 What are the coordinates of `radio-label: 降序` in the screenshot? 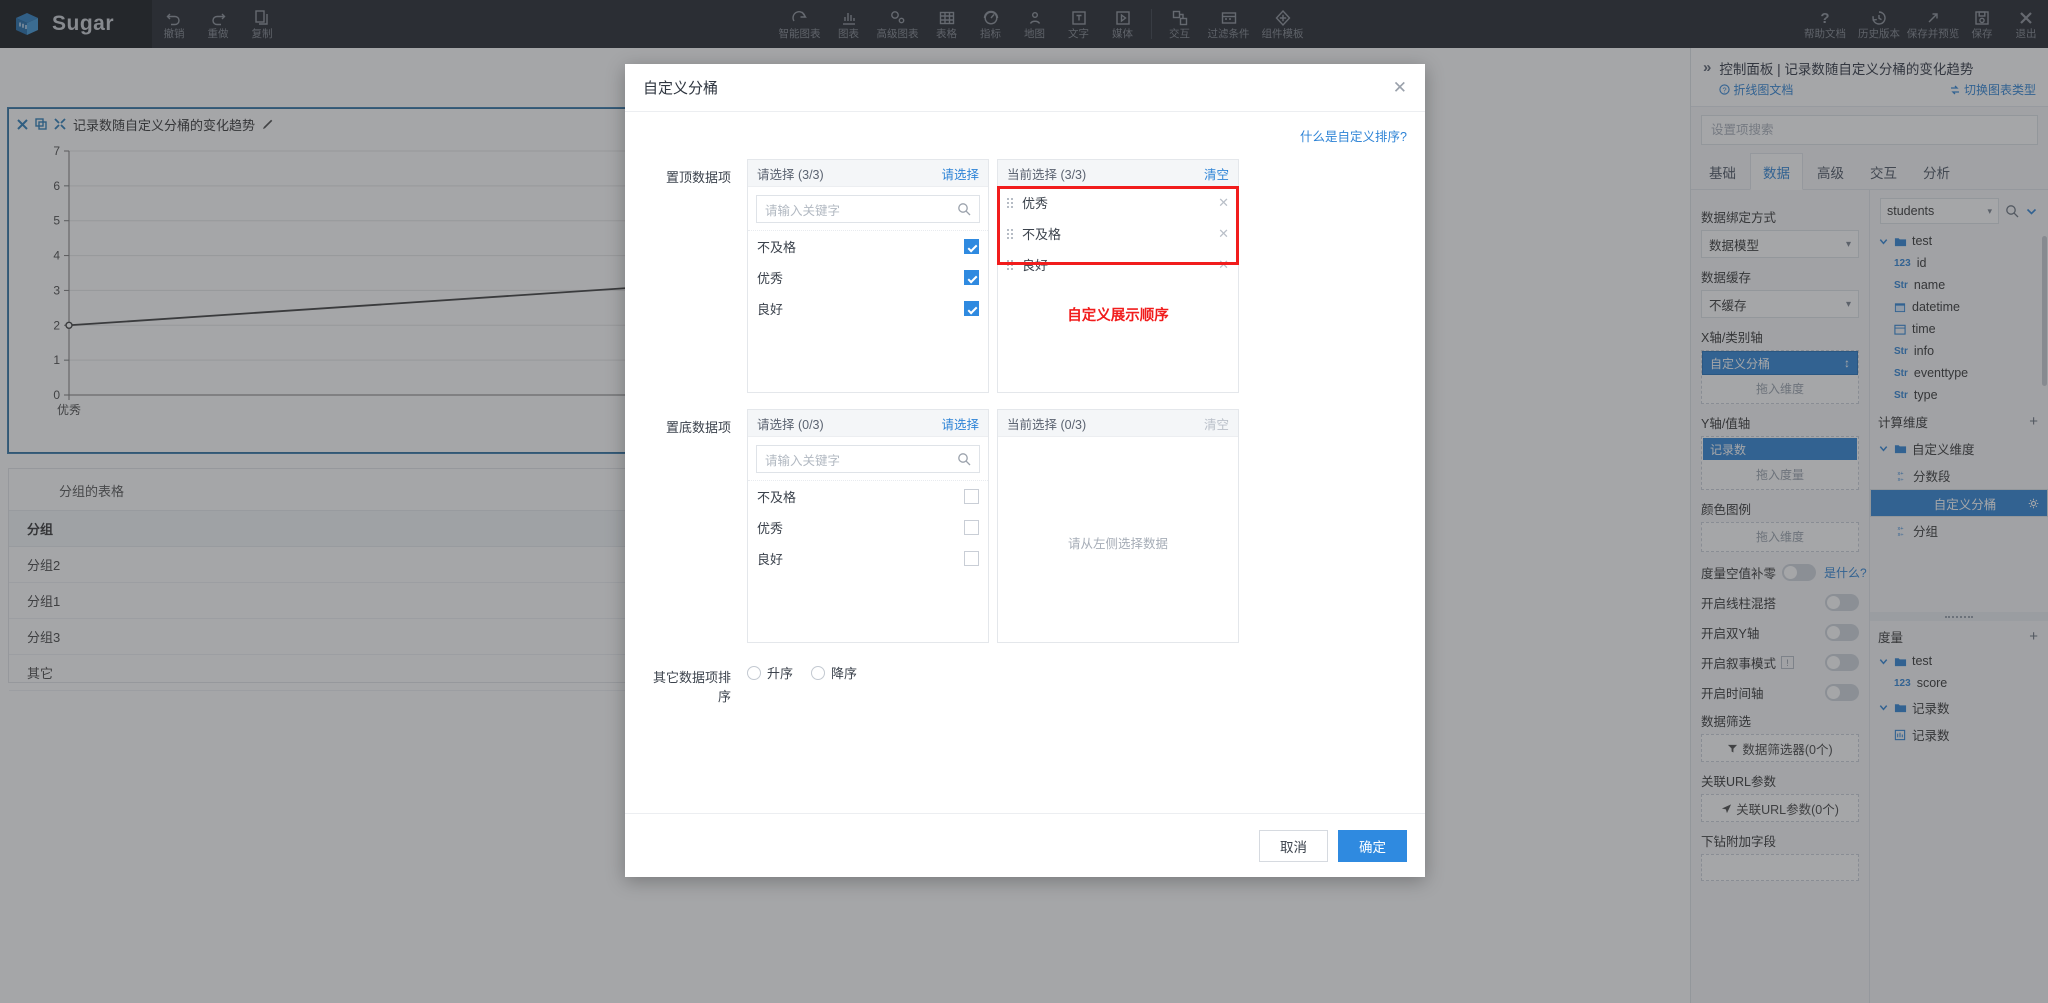 It's located at (844, 673).